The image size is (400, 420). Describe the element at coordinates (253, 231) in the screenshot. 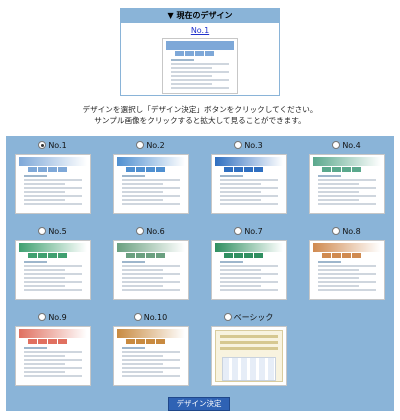

I see `design-option-name: No.7` at that location.